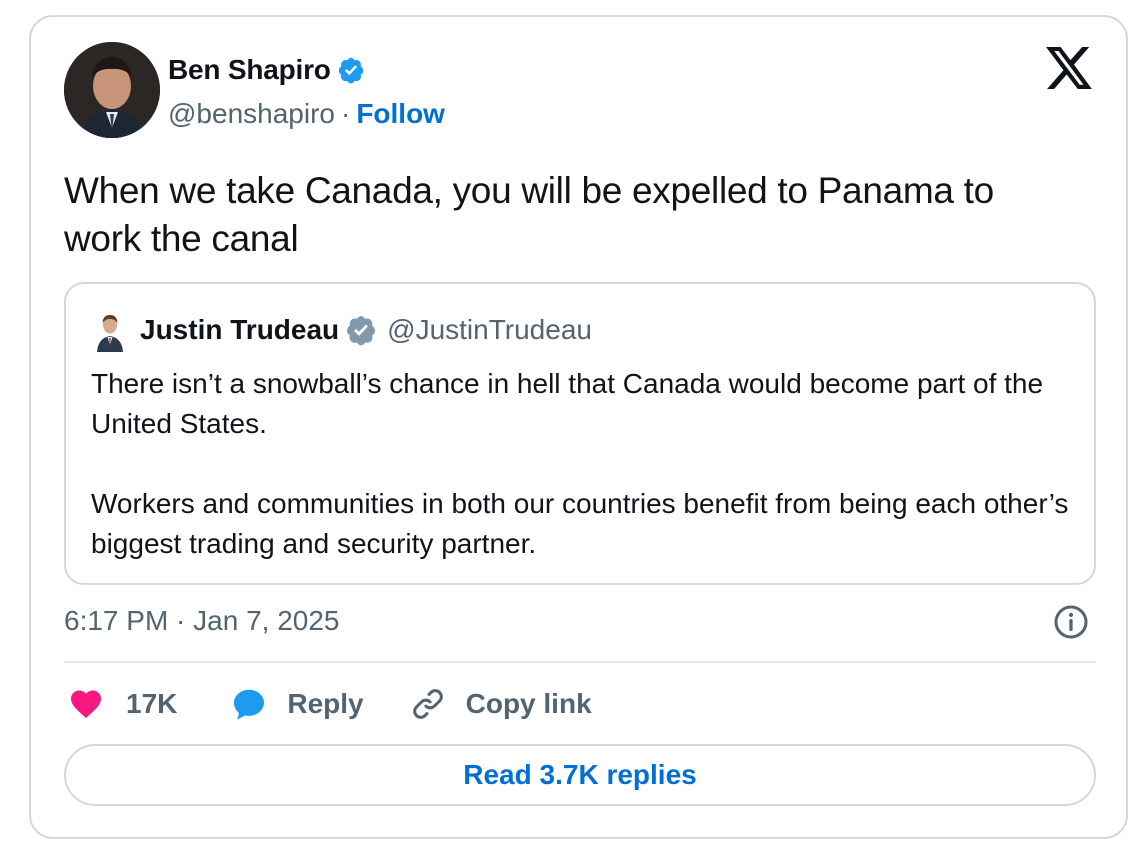  I want to click on x-logo-icon, so click(1069, 68).